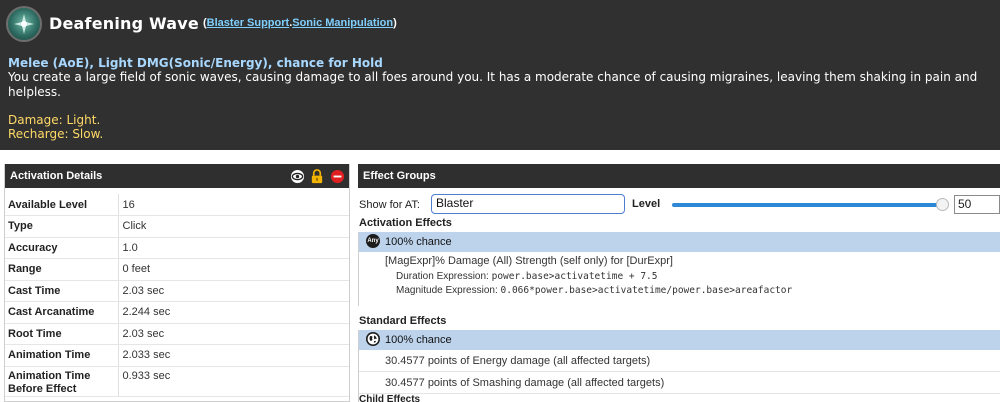 This screenshot has width=1000, height=402. I want to click on level-label: Level, so click(646, 204).